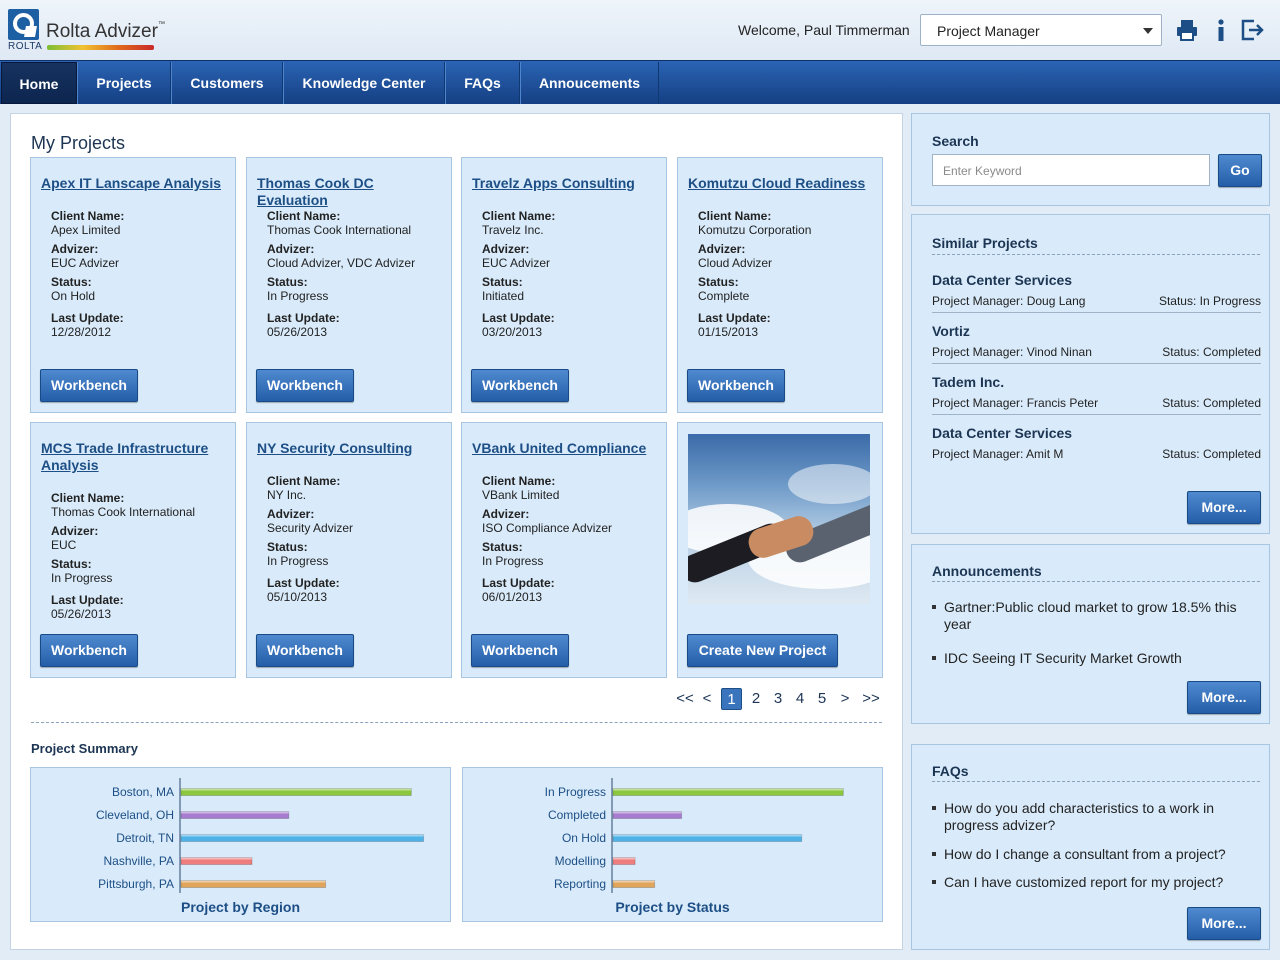 Image resolution: width=1280 pixels, height=960 pixels. What do you see at coordinates (88, 223) in the screenshot?
I see `client-field: Client Name: Apex Limited` at bounding box center [88, 223].